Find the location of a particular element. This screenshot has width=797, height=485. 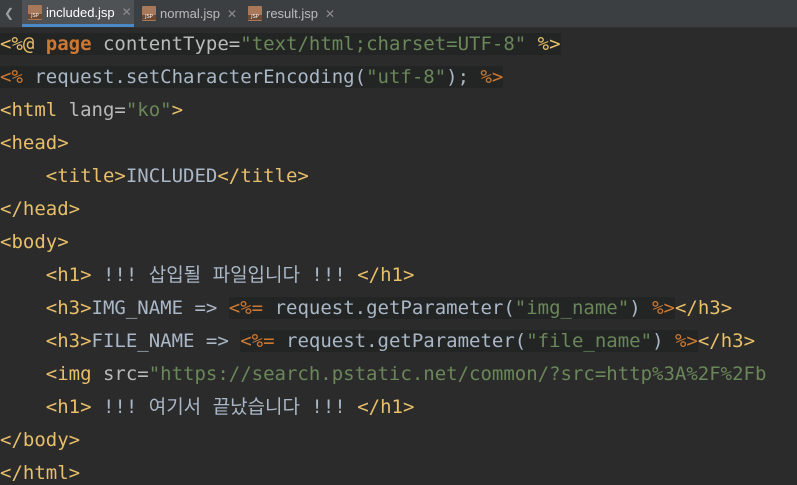

code-text: request.setCharacterEncoding( is located at coordinates (194, 77).